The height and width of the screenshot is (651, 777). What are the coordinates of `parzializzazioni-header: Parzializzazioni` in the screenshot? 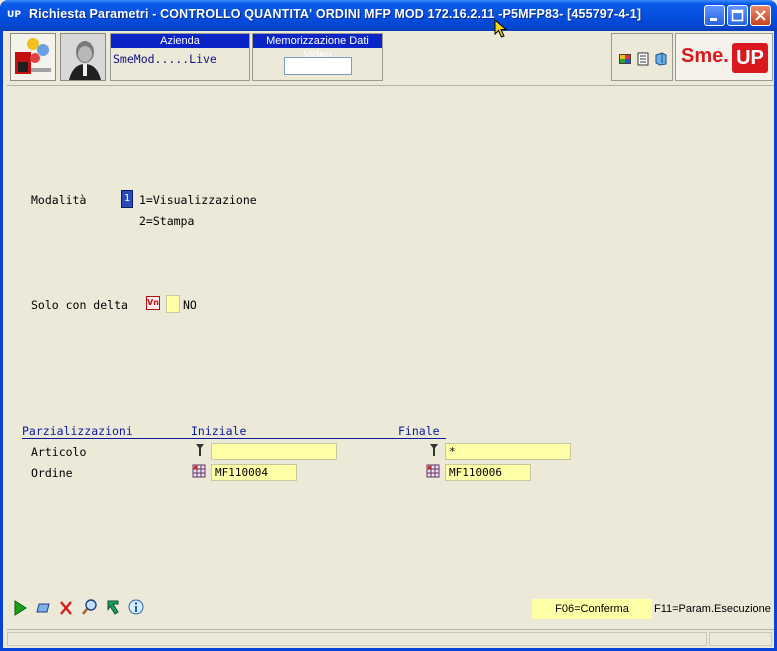 It's located at (77, 431).